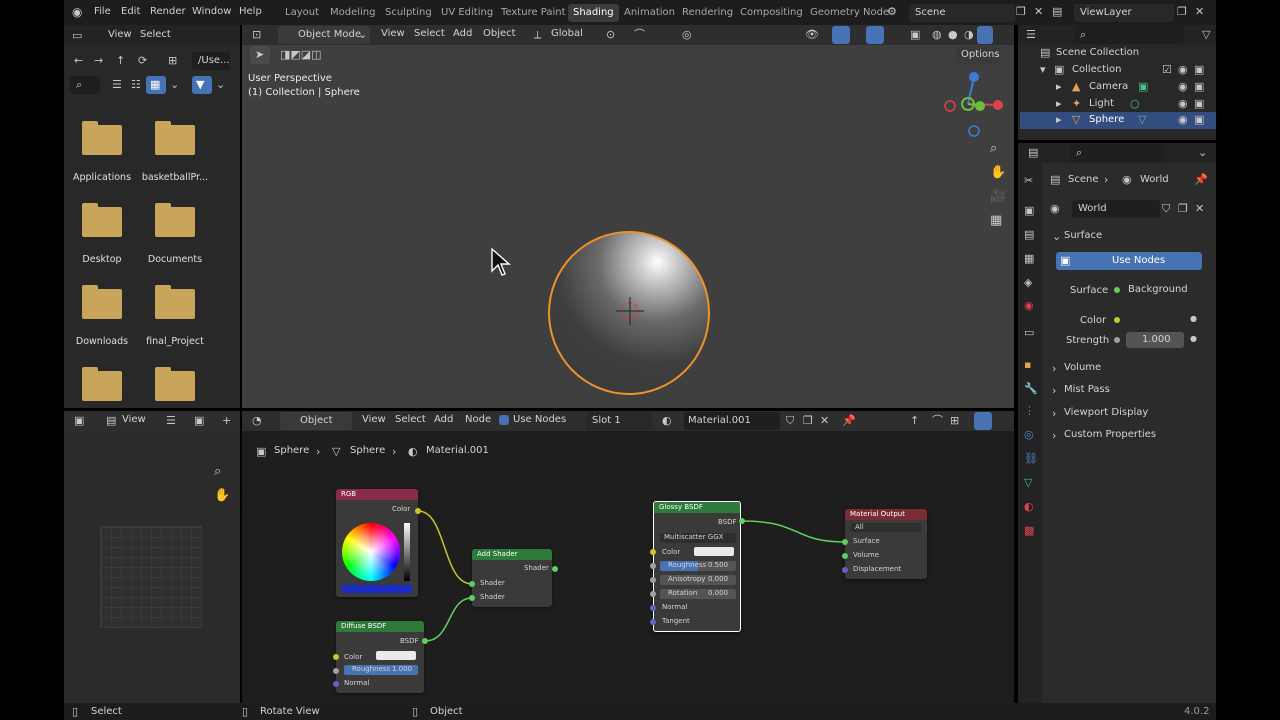 This screenshot has width=1280, height=720. Describe the element at coordinates (1182, 11) in the screenshot. I see `new-viewlayer-icon: ❐` at that location.